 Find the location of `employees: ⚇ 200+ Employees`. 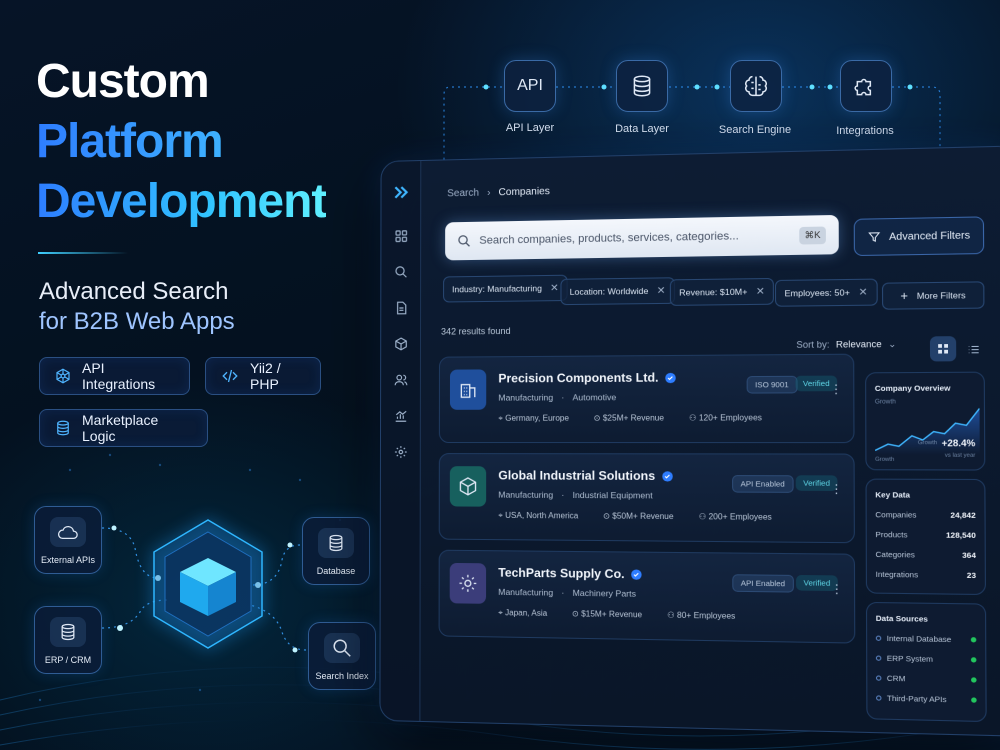

employees: ⚇ 200+ Employees is located at coordinates (735, 517).